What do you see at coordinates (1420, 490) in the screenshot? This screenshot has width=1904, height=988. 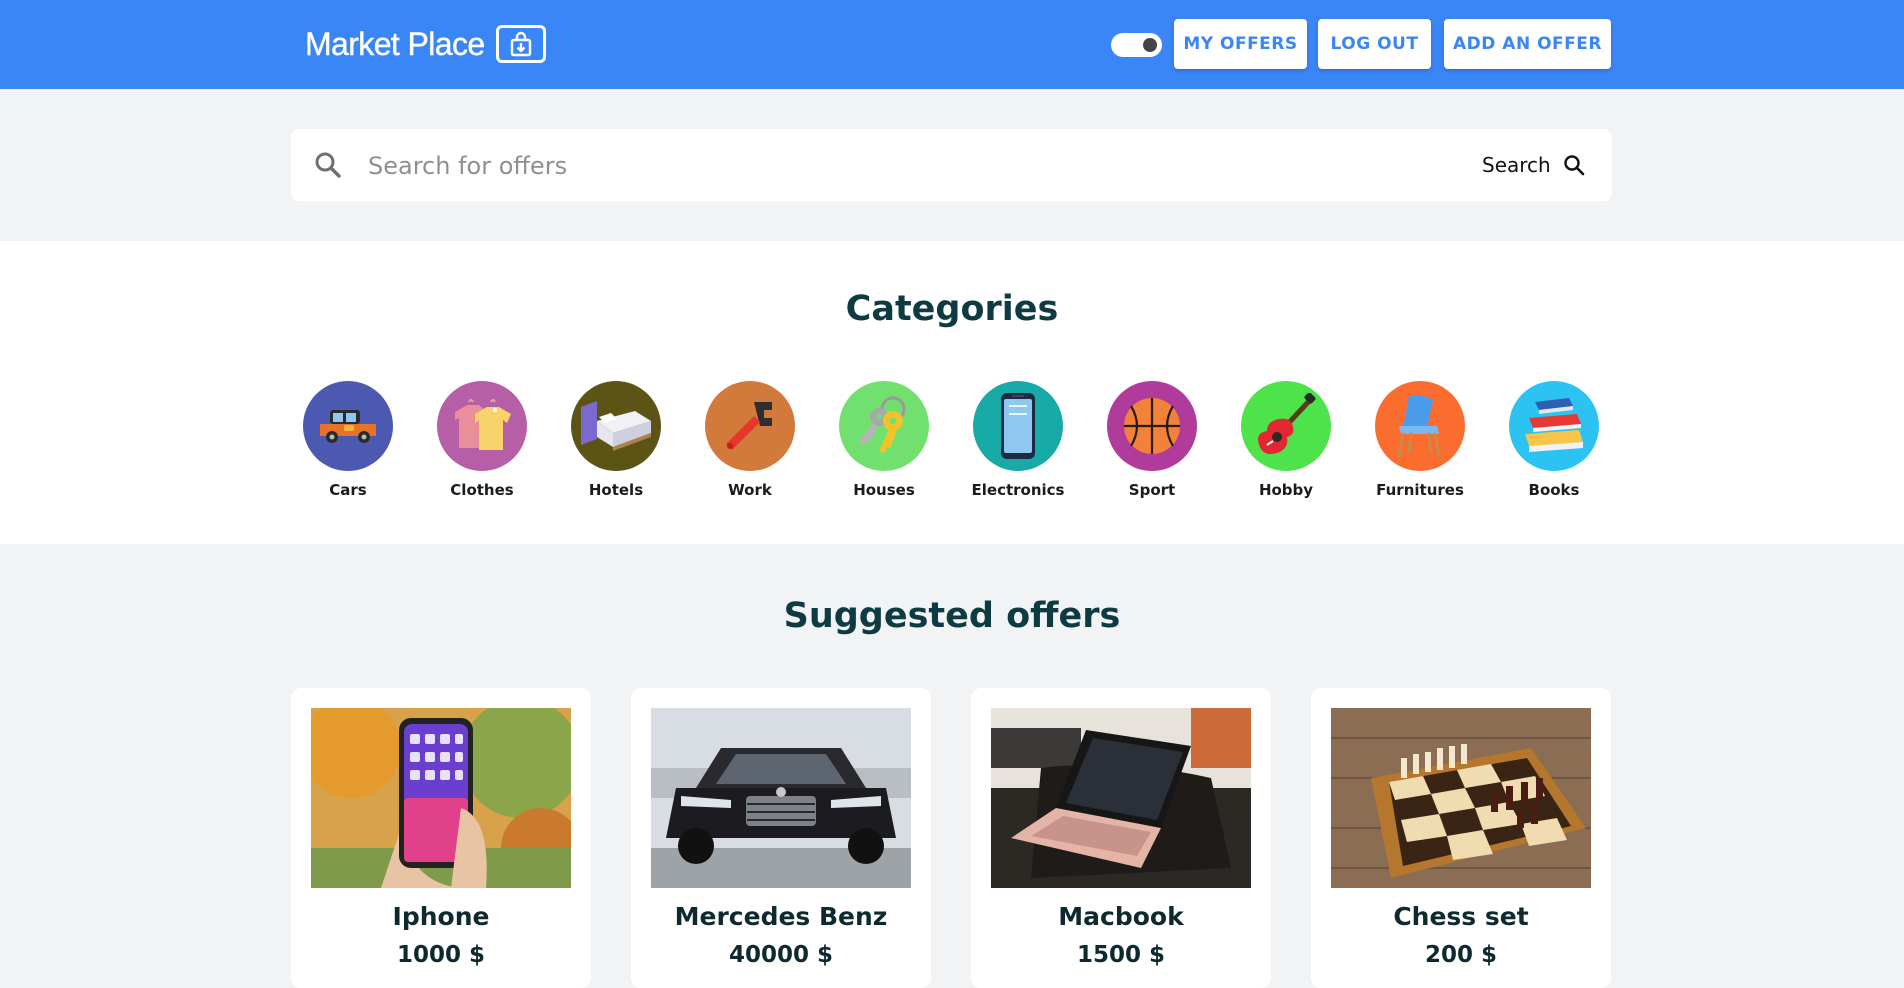 I see `category-label: Furnitures` at bounding box center [1420, 490].